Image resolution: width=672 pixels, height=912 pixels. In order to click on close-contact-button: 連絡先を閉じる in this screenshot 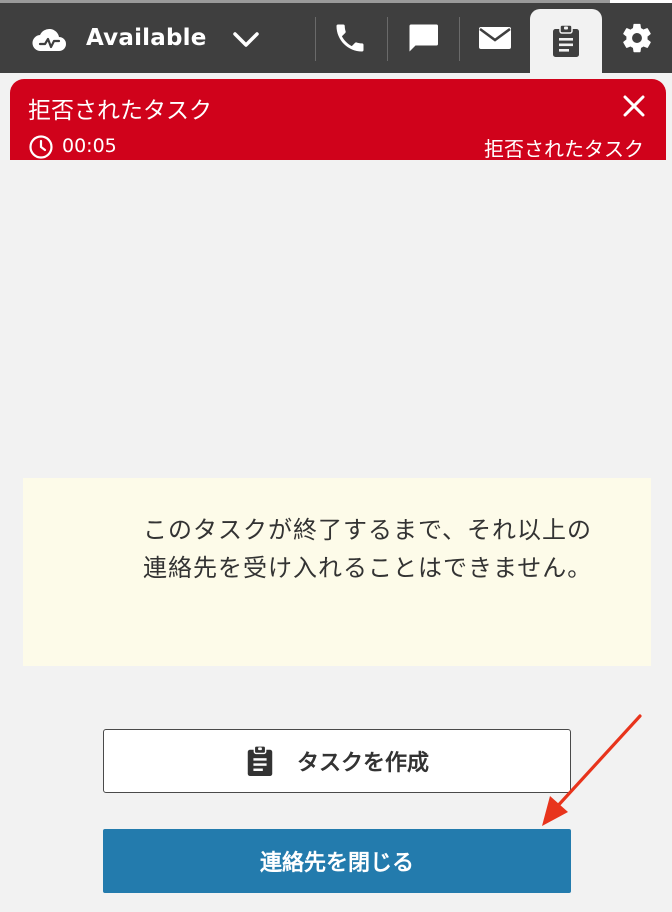, I will do `click(337, 861)`.